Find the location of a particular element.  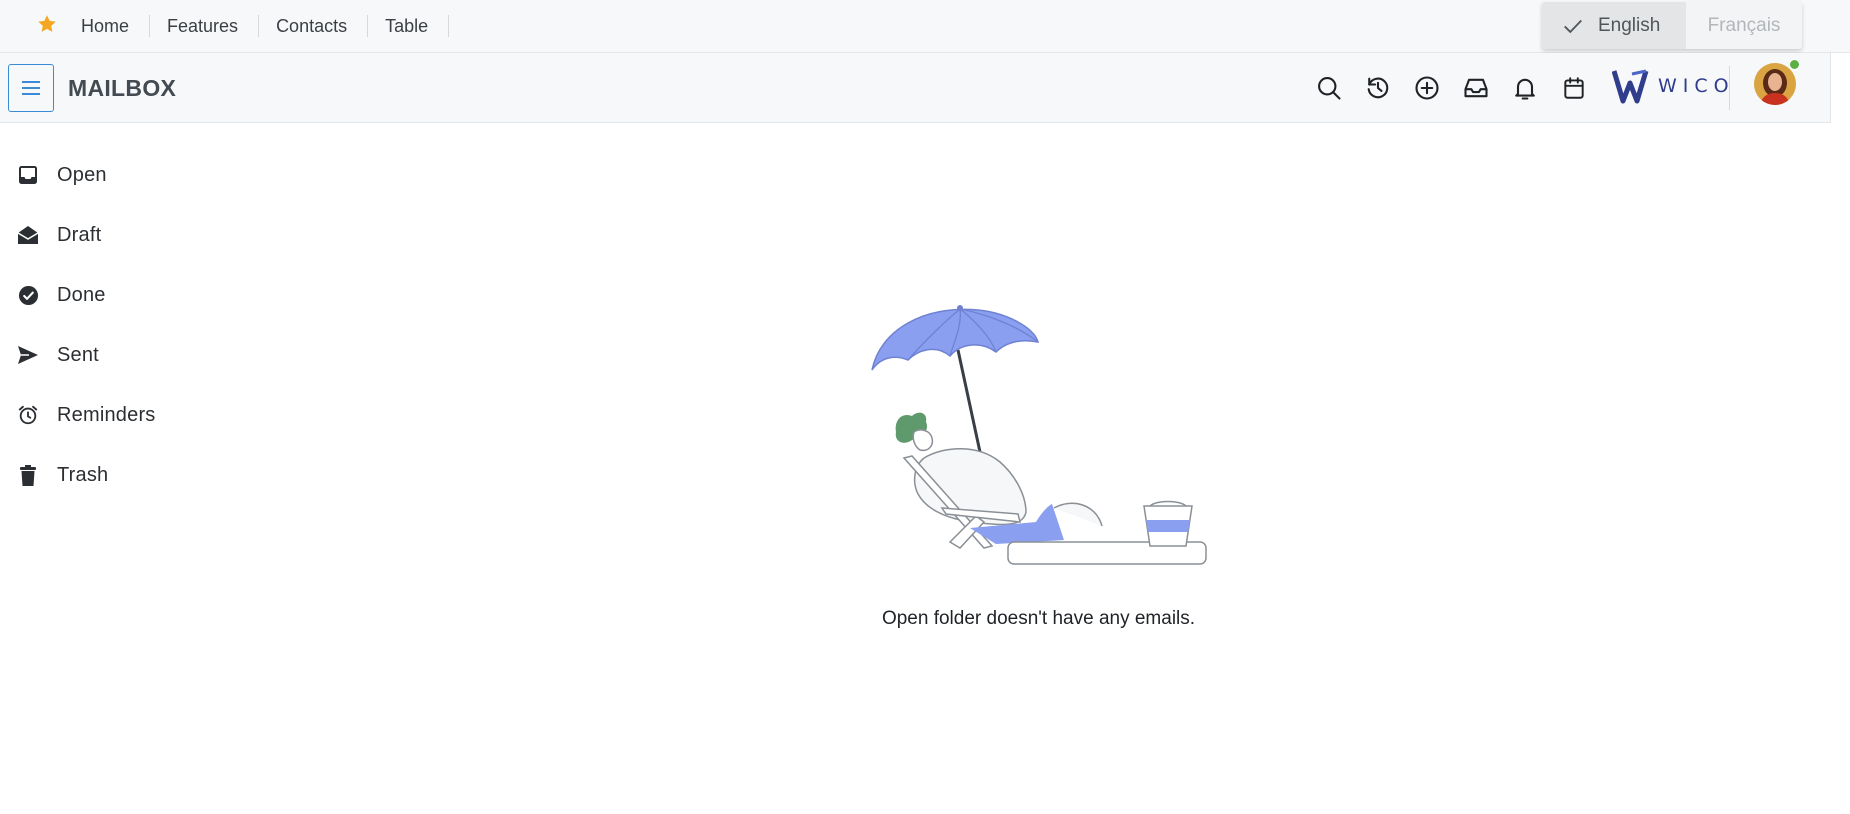

sidebar-item-reminders: Reminders is located at coordinates (125, 415).